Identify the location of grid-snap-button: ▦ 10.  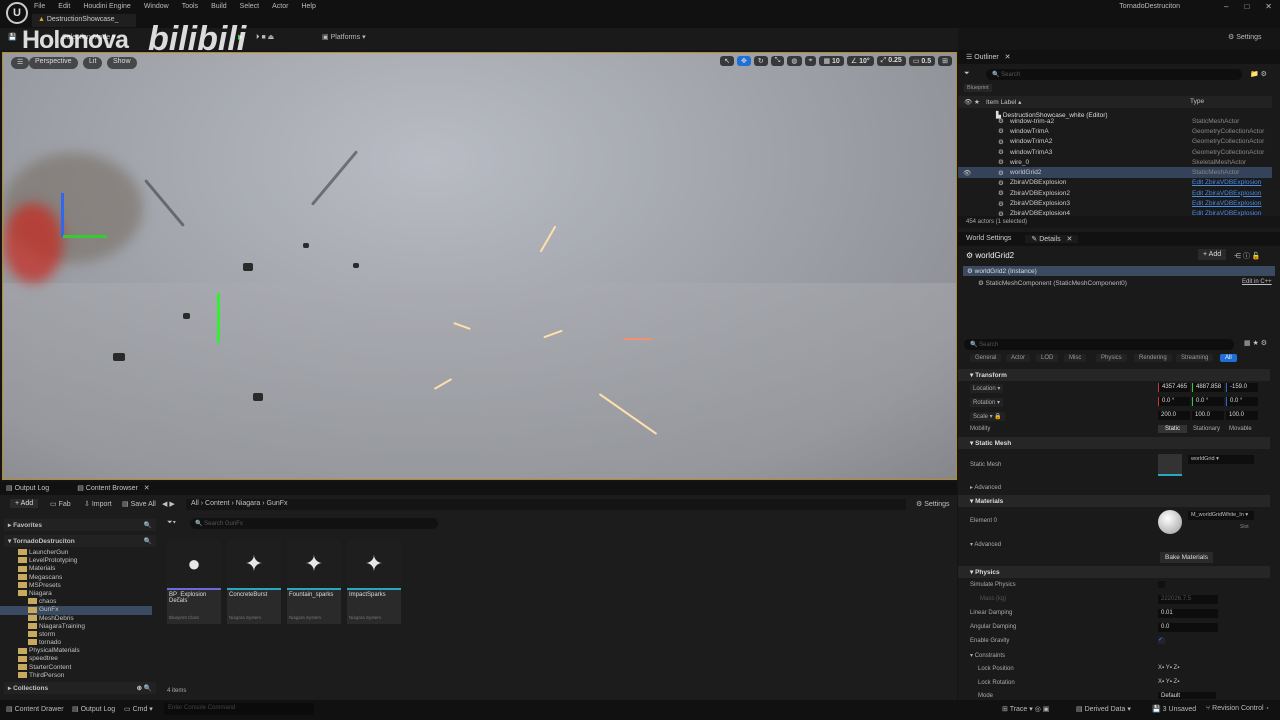
(831, 61).